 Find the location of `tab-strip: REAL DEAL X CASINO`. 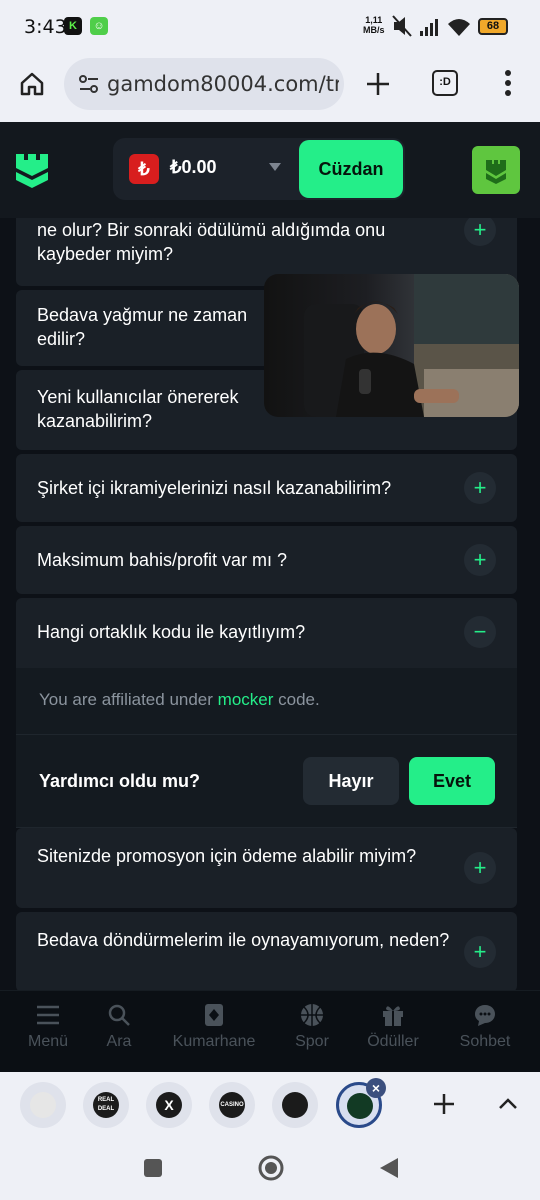

tab-strip: REAL DEAL X CASINO is located at coordinates (270, 1105).